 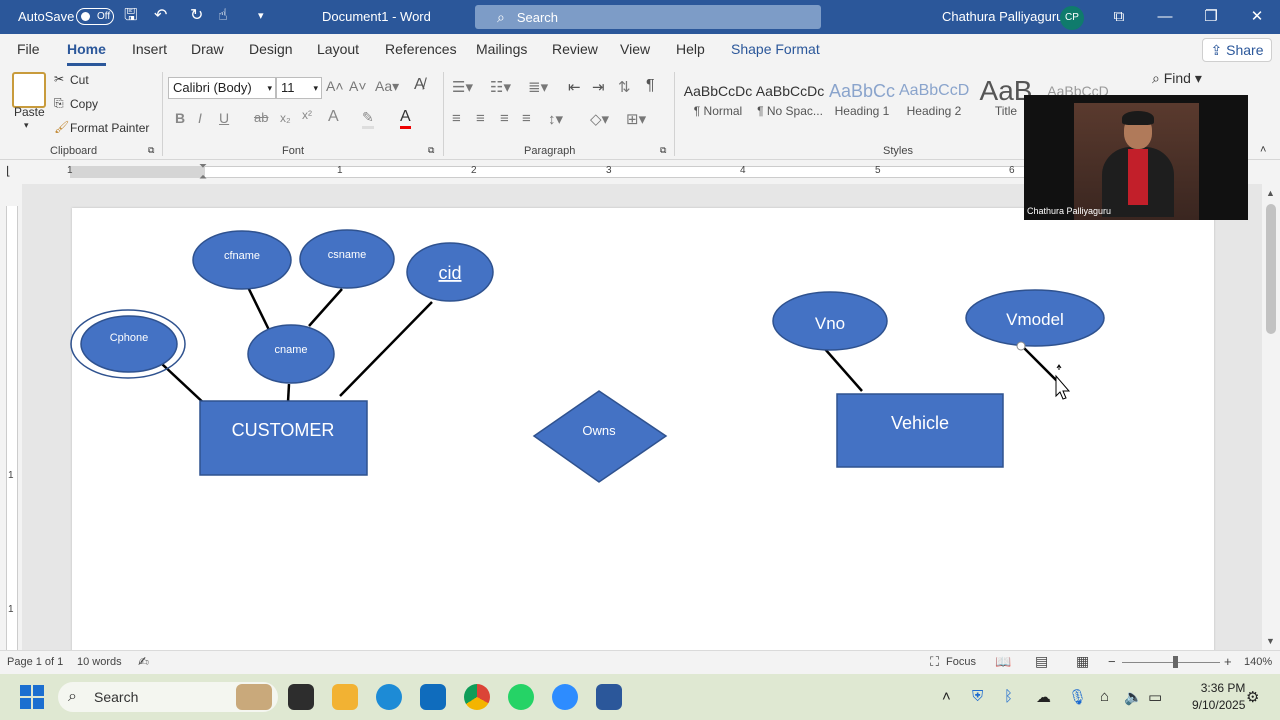 What do you see at coordinates (79, 80) in the screenshot?
I see `cut-button: Cut` at bounding box center [79, 80].